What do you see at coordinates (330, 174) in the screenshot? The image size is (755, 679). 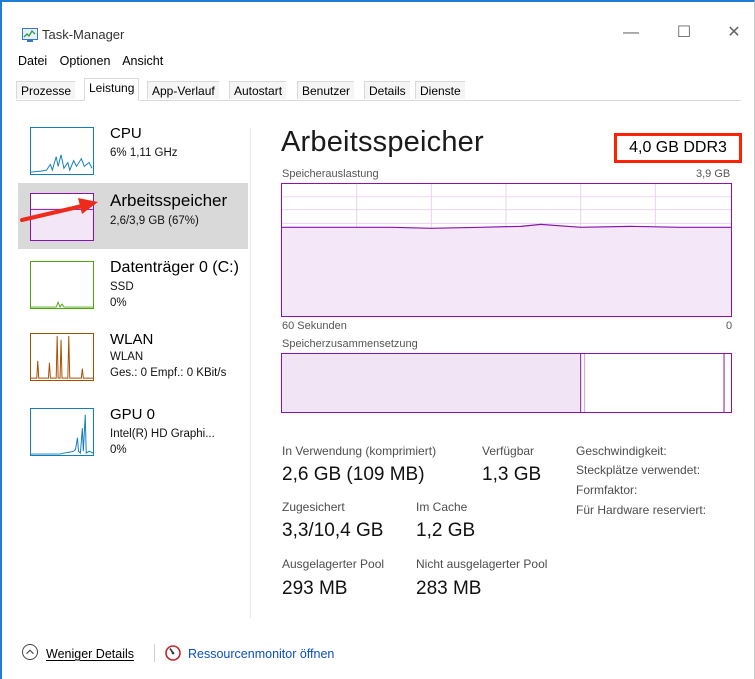 I see `graph-label: Speicherauslastung` at bounding box center [330, 174].